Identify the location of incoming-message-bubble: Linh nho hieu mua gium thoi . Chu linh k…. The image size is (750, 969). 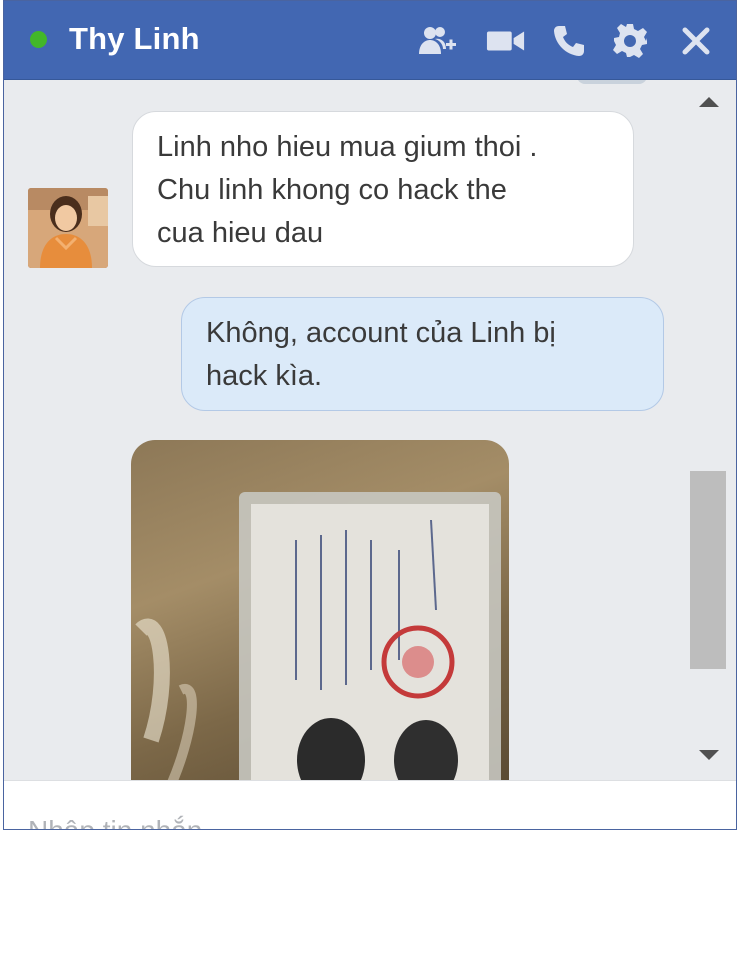
(383, 189).